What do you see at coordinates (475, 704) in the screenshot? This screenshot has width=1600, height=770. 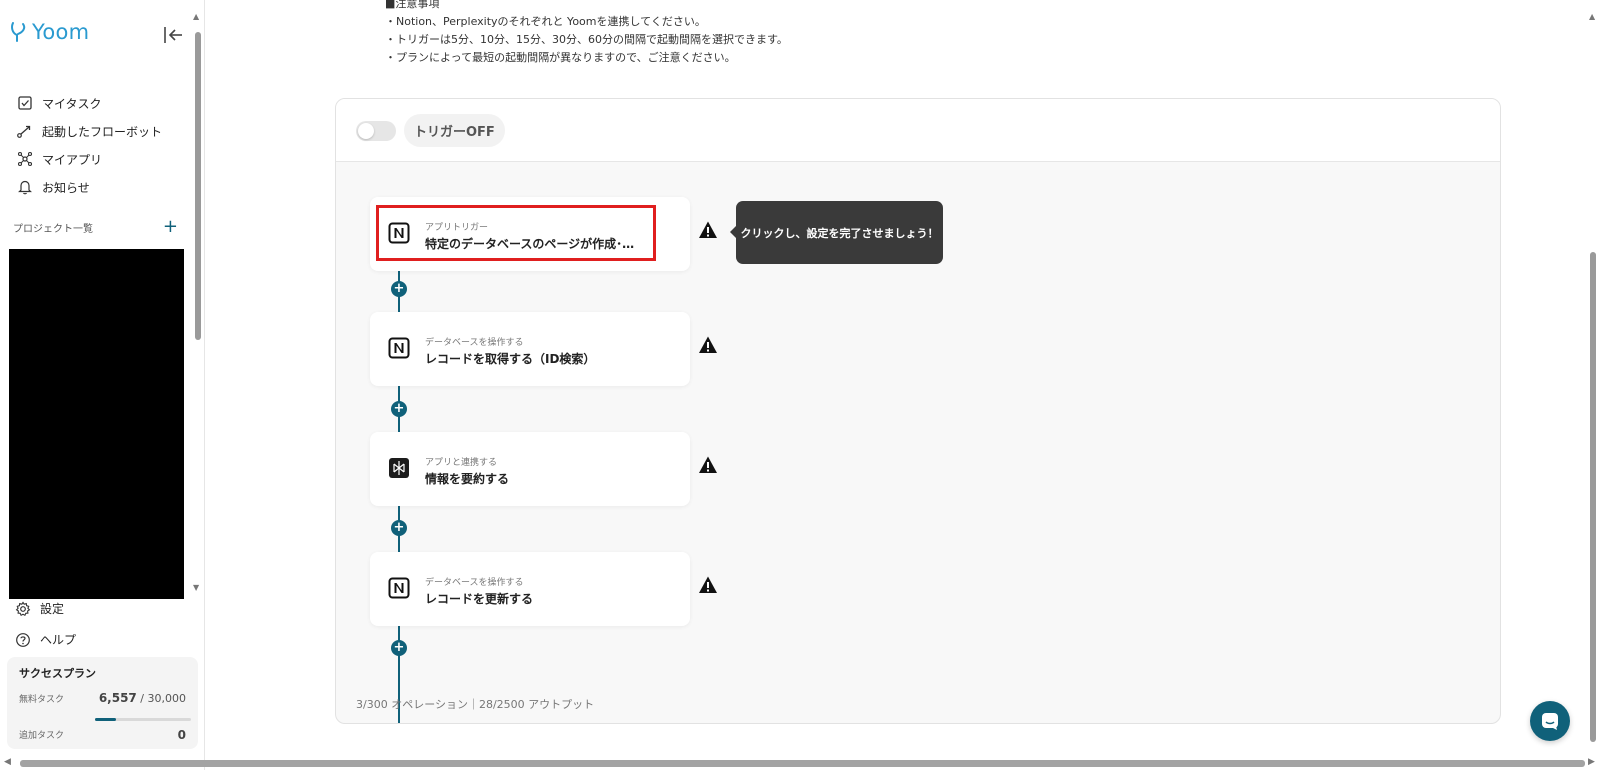 I see `usage-footer: 3/300 オペレーション｜28/2500 アウトプット` at bounding box center [475, 704].